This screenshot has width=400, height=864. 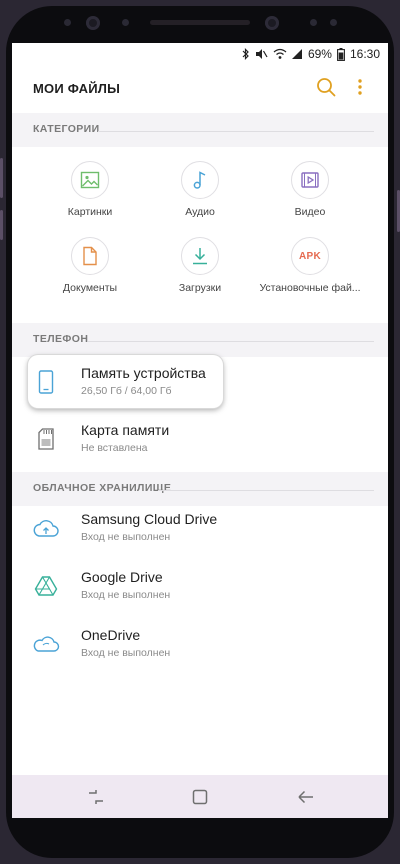 I want to click on navigation-bar, so click(x=200, y=796).